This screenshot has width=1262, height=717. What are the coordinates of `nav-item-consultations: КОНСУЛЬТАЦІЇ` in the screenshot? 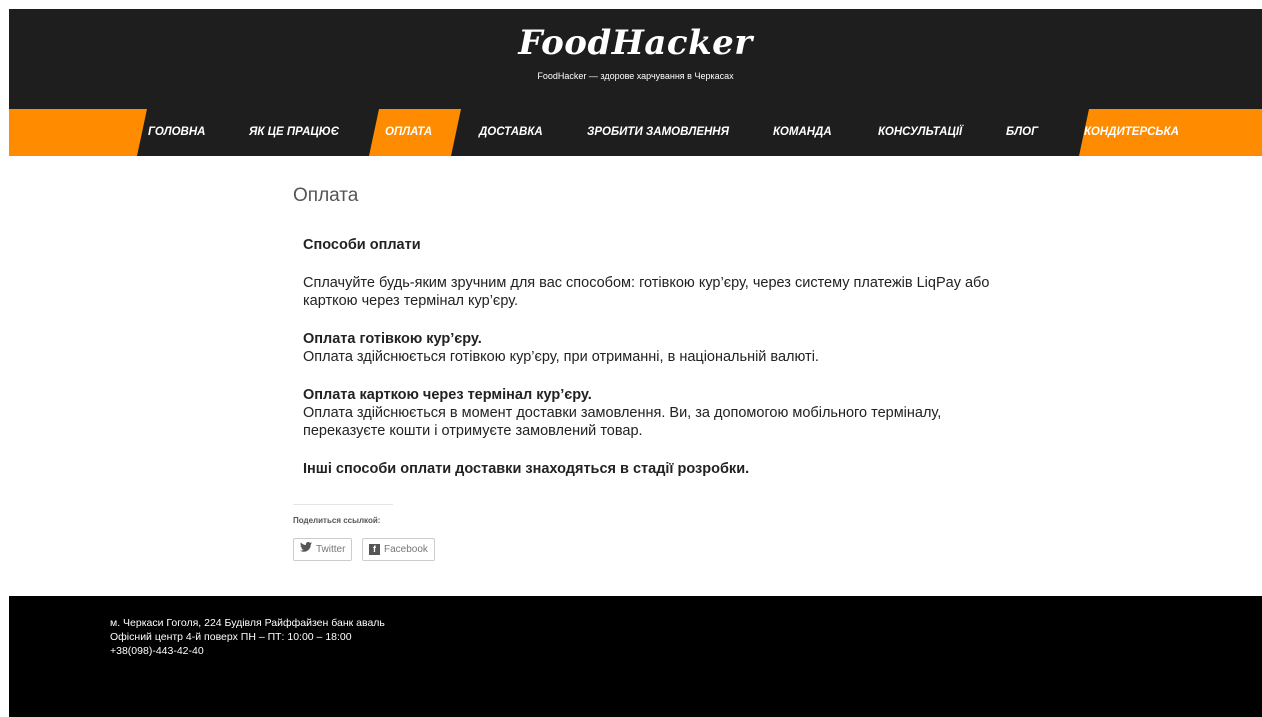 It's located at (920, 132).